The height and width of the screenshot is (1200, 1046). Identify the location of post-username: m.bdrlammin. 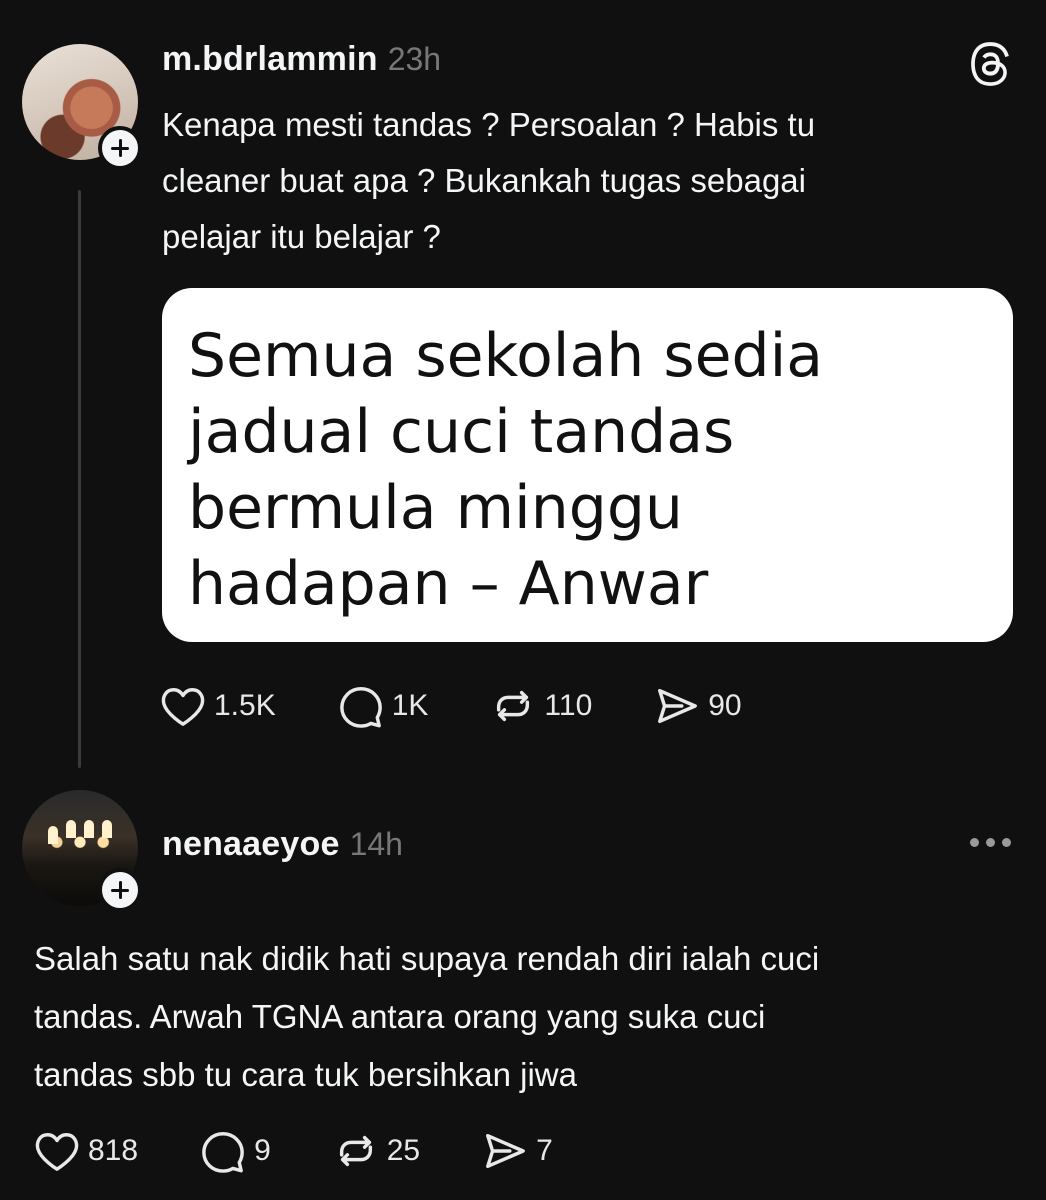
(270, 59).